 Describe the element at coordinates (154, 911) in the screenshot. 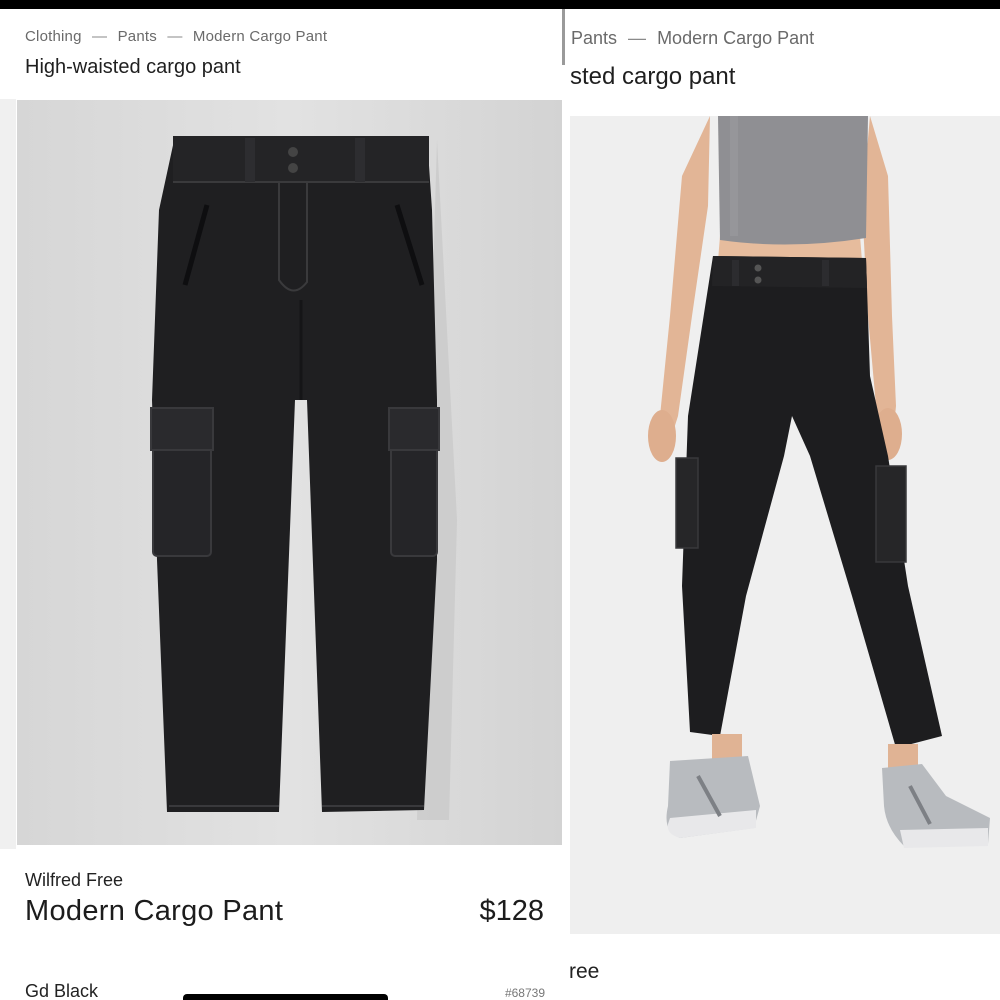

I see `product-title: Modern Cargo Pant` at that location.